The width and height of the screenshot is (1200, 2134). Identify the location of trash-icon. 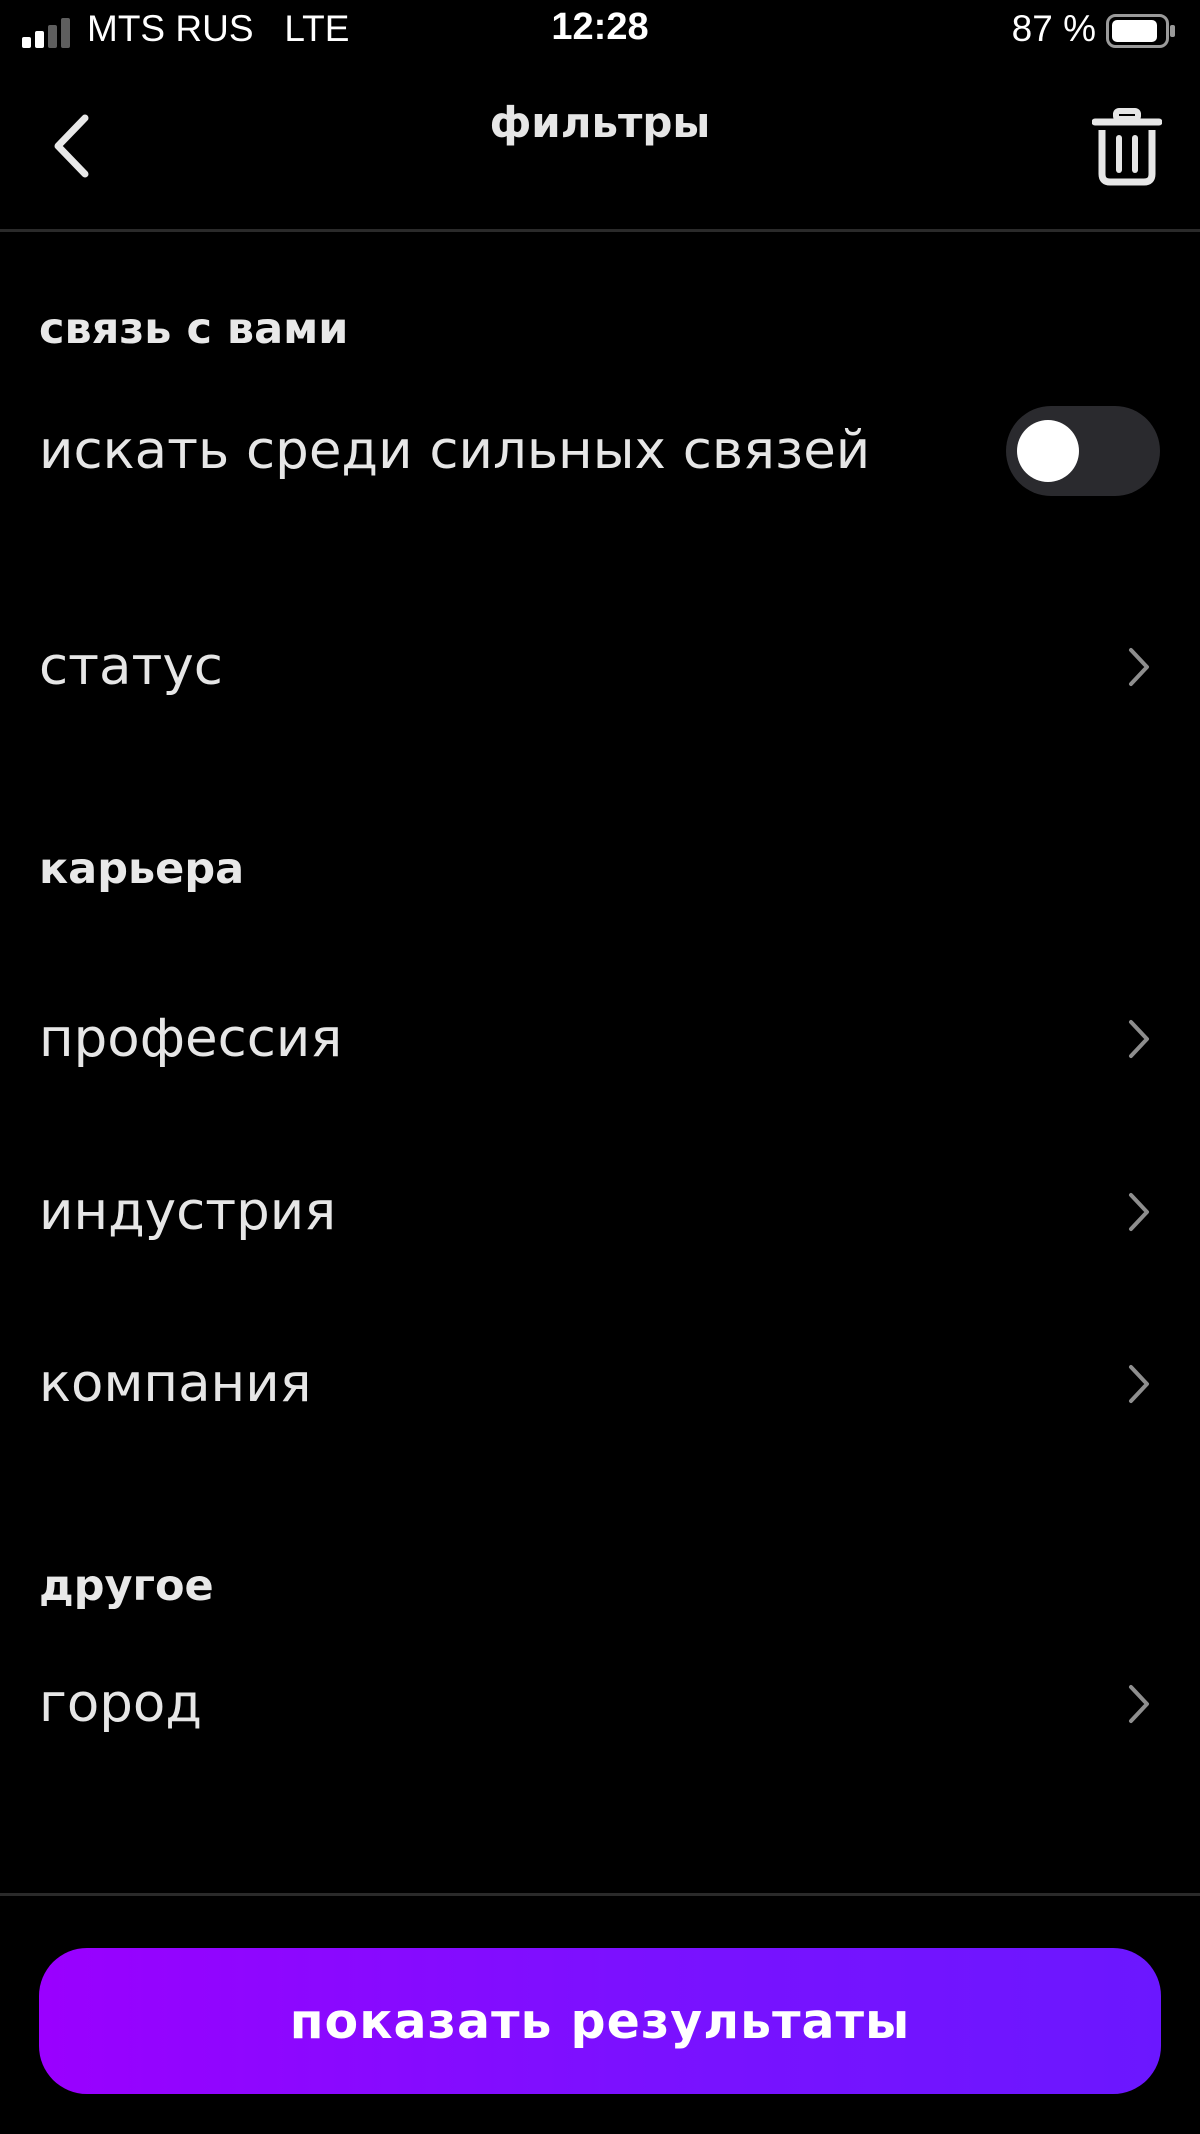
(1127, 147).